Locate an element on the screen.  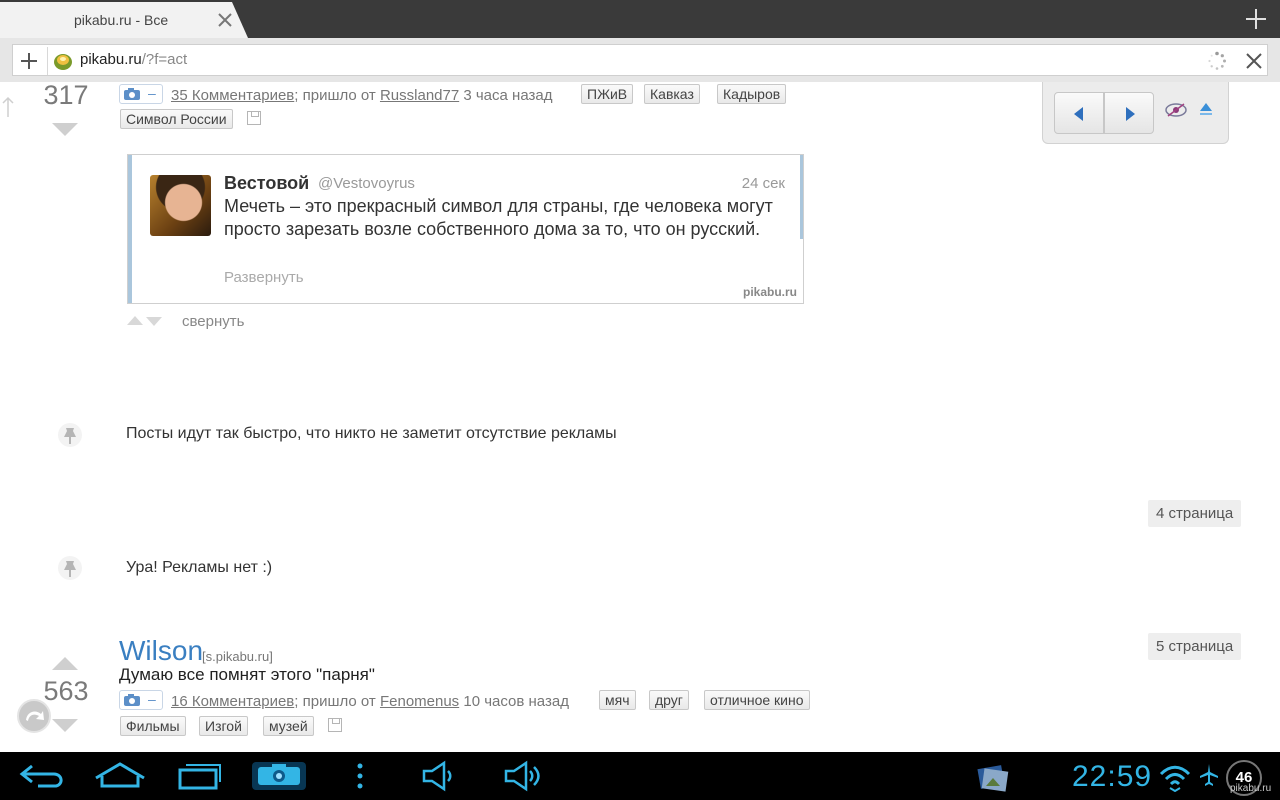
pikabu-favicon-icon is located at coordinates (63, 62).